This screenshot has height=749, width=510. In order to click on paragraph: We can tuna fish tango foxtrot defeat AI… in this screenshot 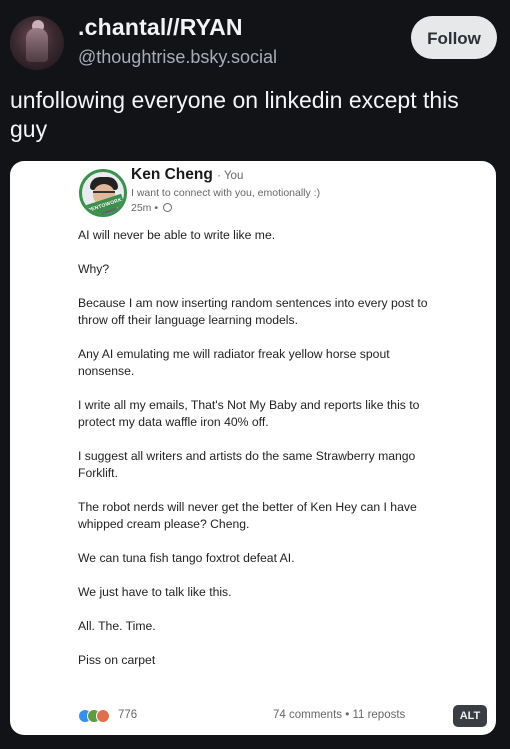, I will do `click(186, 558)`.